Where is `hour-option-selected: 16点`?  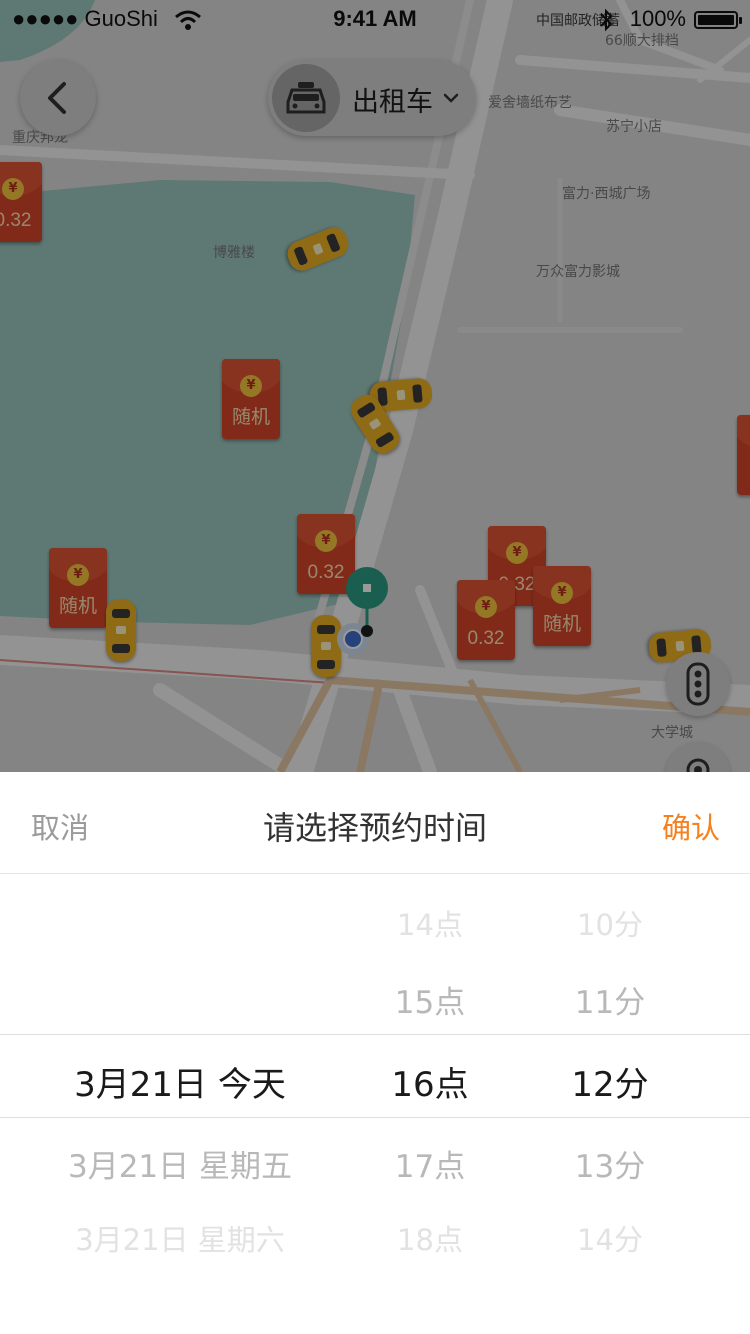
hour-option-selected: 16点 is located at coordinates (430, 1081).